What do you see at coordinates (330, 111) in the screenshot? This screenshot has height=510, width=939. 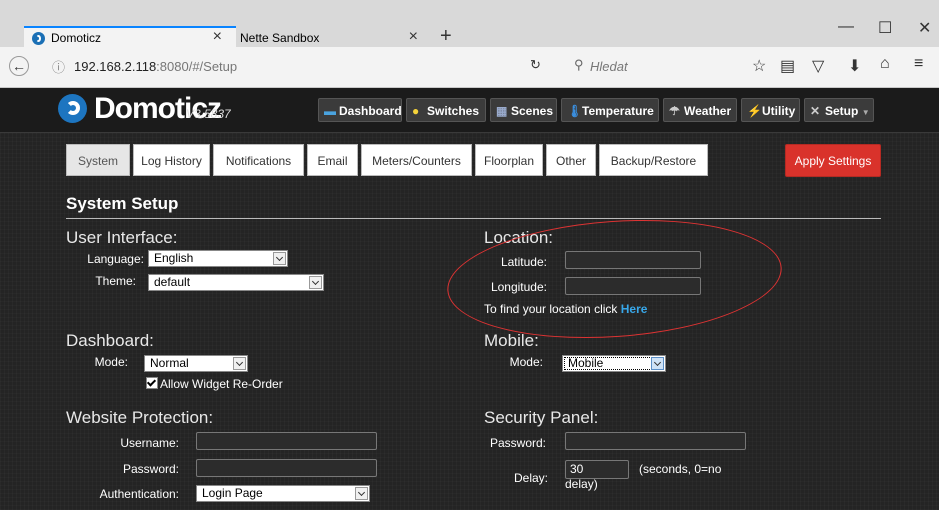 I see `dashboard-icon: ▬` at bounding box center [330, 111].